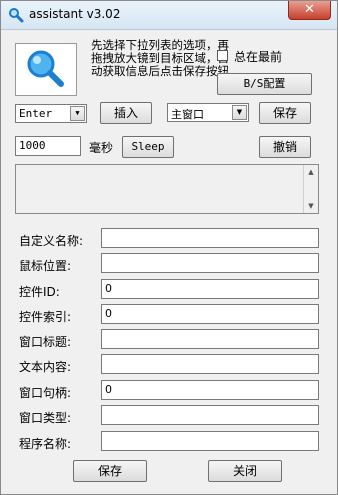 The image size is (338, 495). What do you see at coordinates (45, 367) in the screenshot?
I see `field-label: 文本内容:` at bounding box center [45, 367].